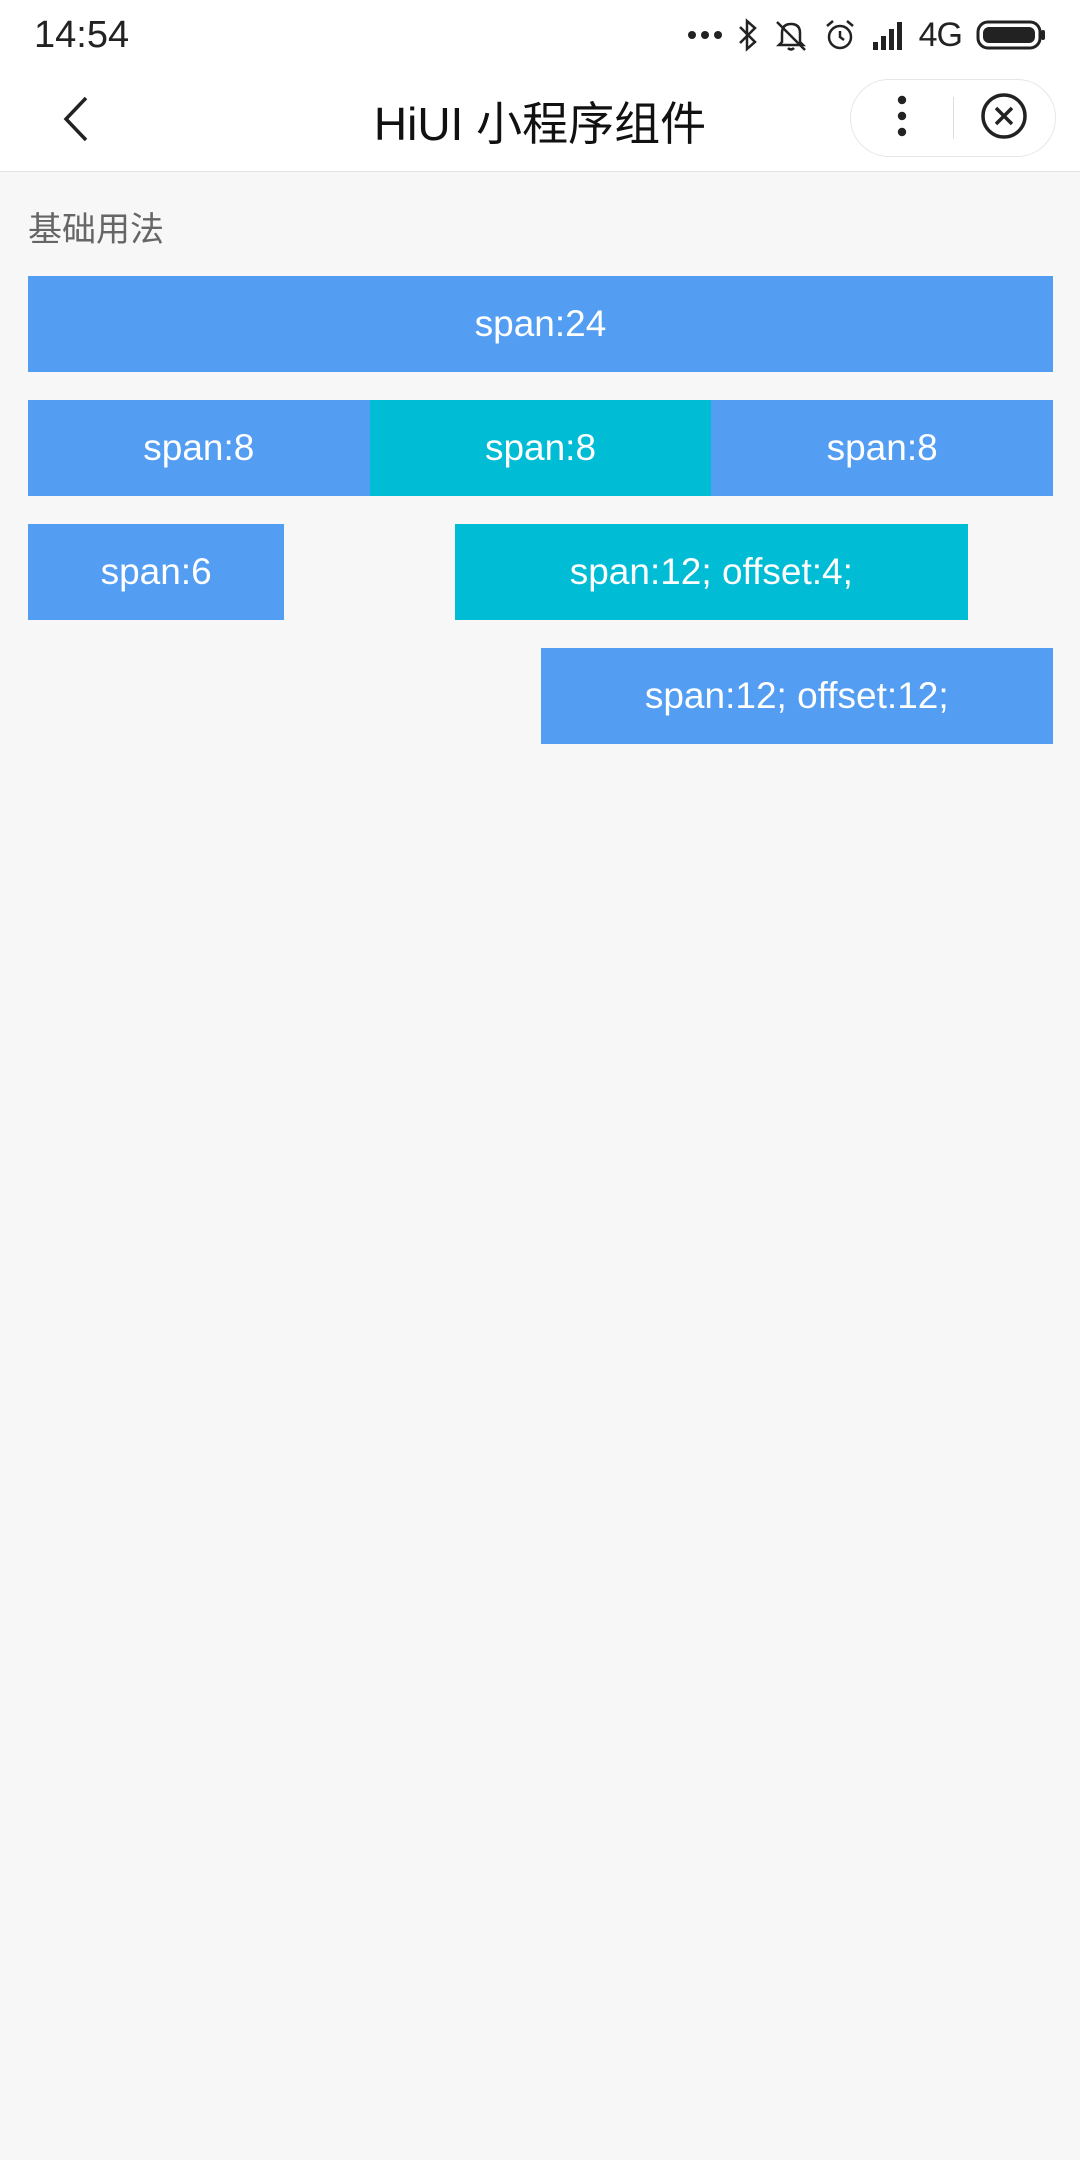  Describe the element at coordinates (705, 35) in the screenshot. I see `more-dots-icon` at that location.